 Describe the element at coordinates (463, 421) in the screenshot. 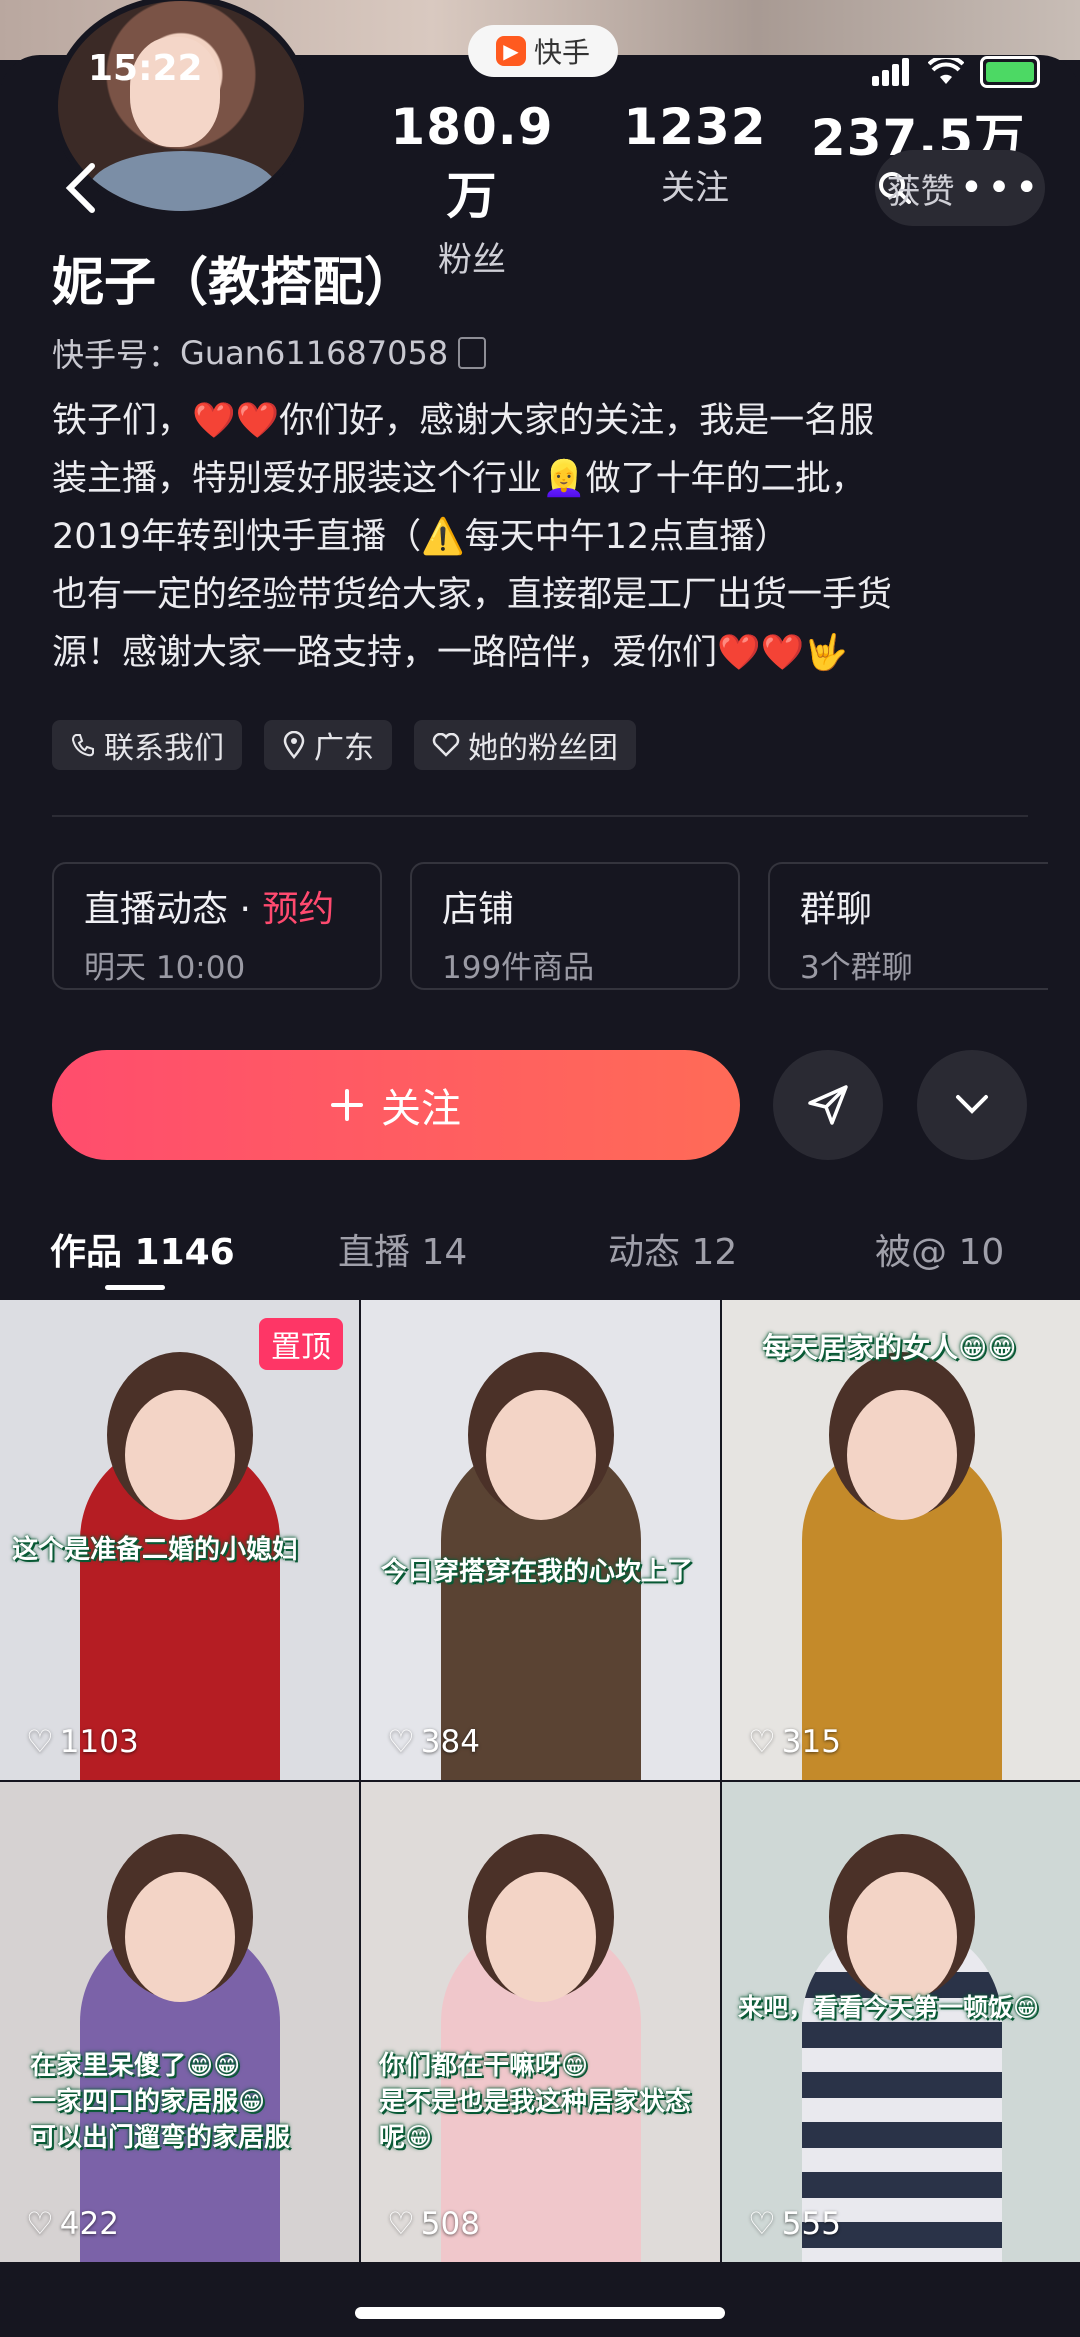

I see `bio-line: 铁子们，❤️❤️你们好，感谢大家的关注，我是一名服` at that location.